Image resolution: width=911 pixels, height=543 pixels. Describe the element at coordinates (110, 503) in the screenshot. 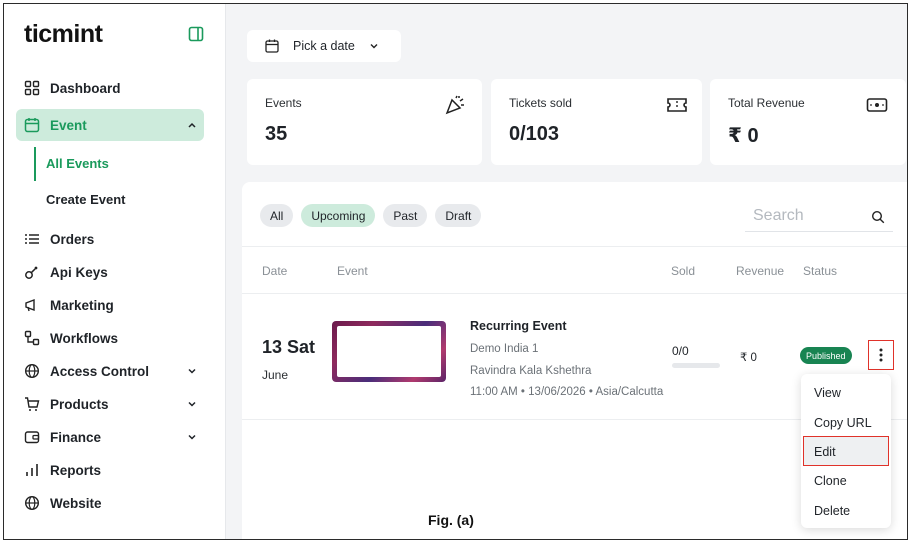

I see `sidebar-item-website: Website` at that location.